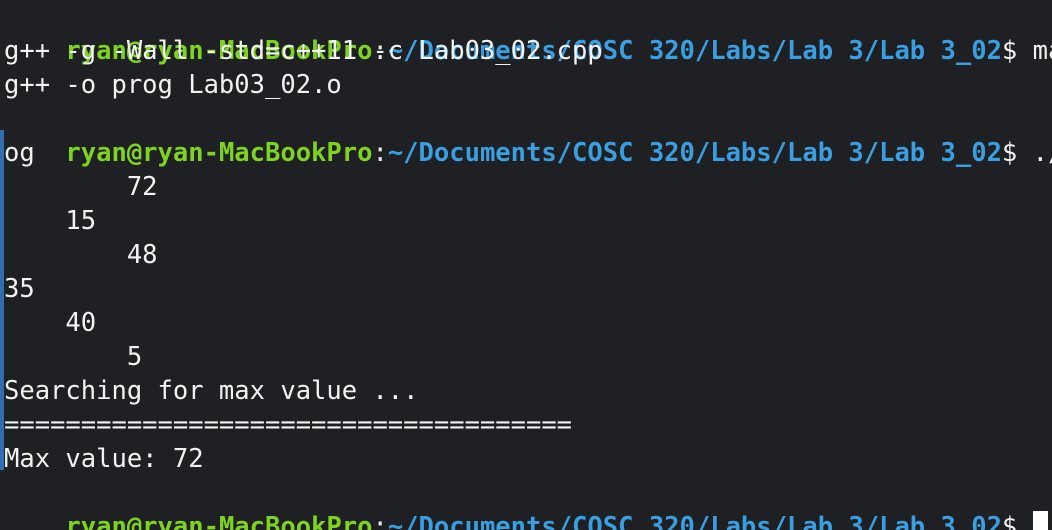 Image resolution: width=1052 pixels, height=530 pixels. I want to click on tree-line: 72, so click(81, 187).